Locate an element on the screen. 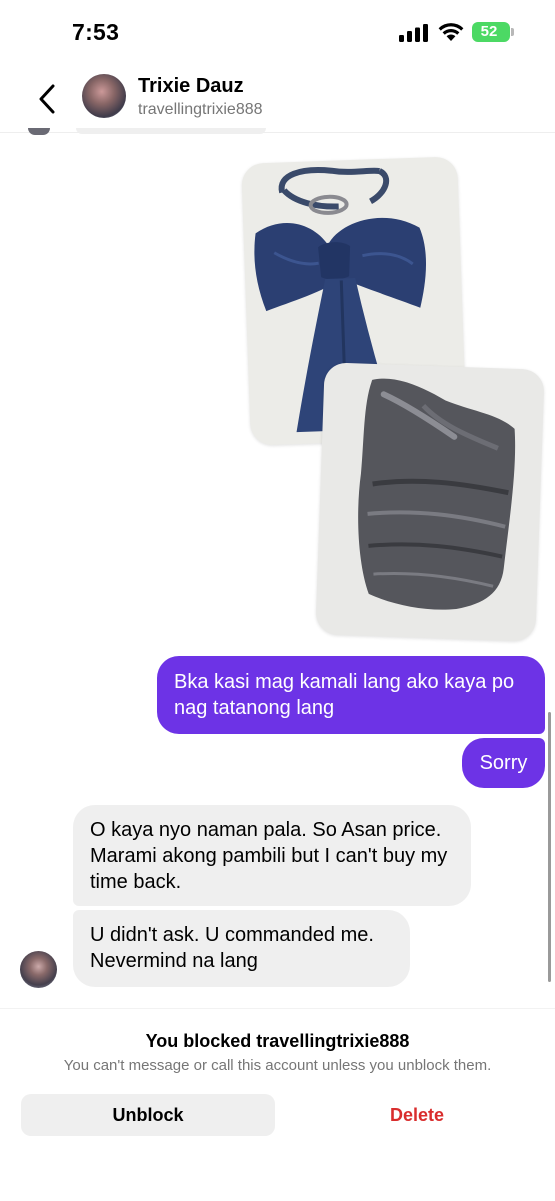 This screenshot has width=555, height=1201. delete-button: Delete is located at coordinates (417, 1115).